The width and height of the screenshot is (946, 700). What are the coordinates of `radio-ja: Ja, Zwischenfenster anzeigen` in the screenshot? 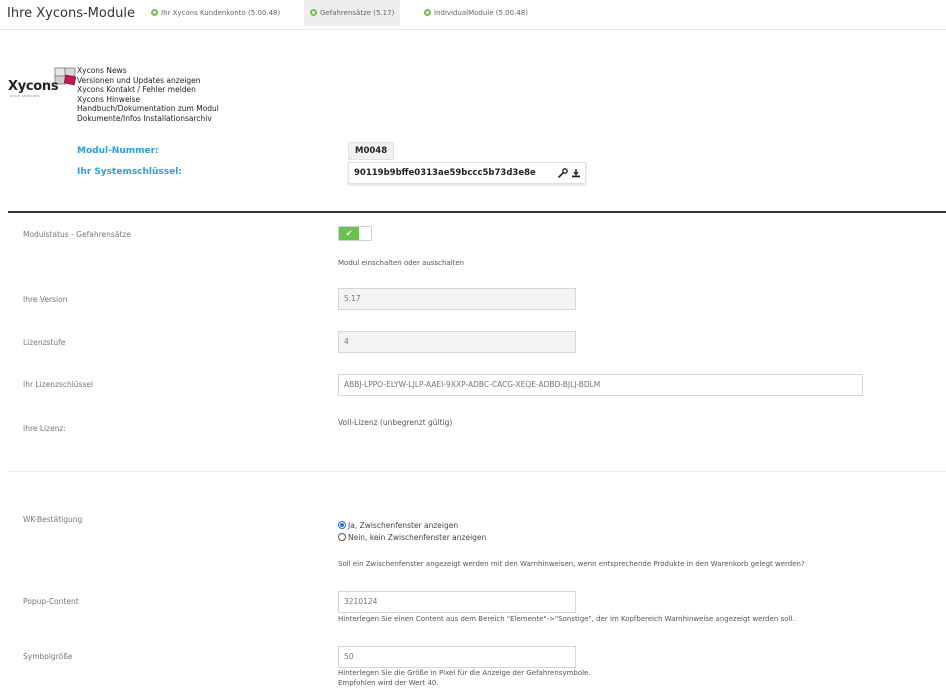 It's located at (398, 525).